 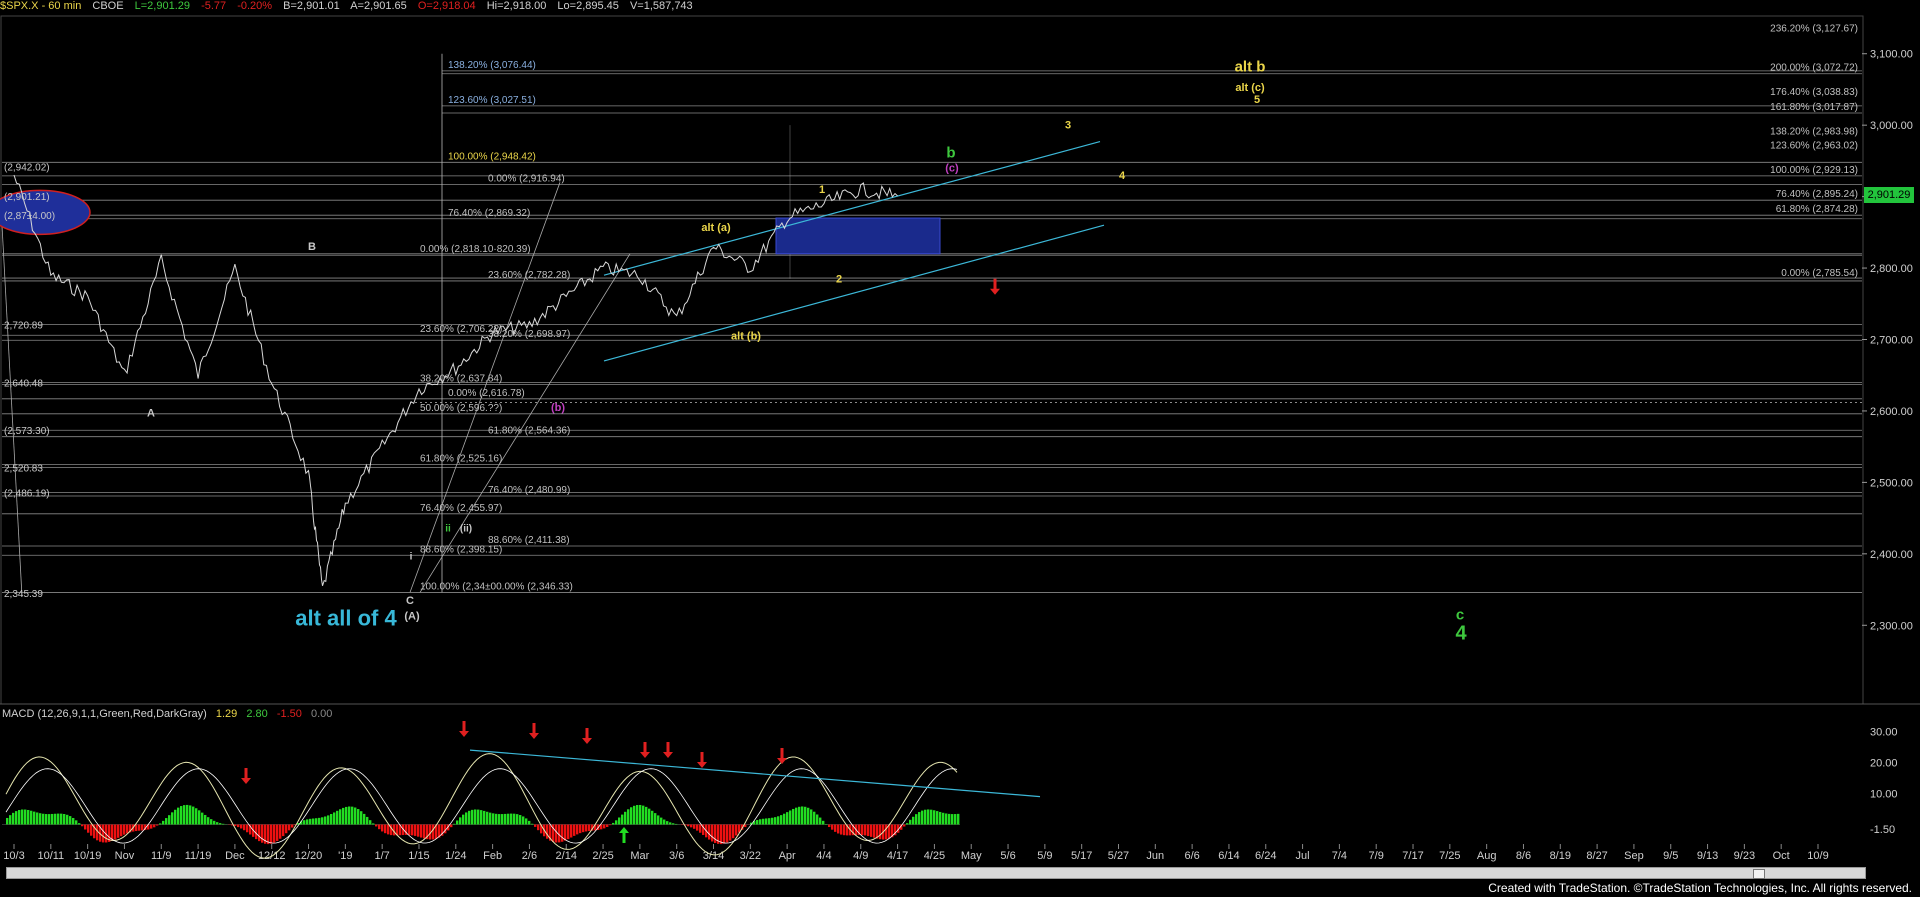 What do you see at coordinates (1884, 764) in the screenshot?
I see `macd-y-tick-label: 20.00` at bounding box center [1884, 764].